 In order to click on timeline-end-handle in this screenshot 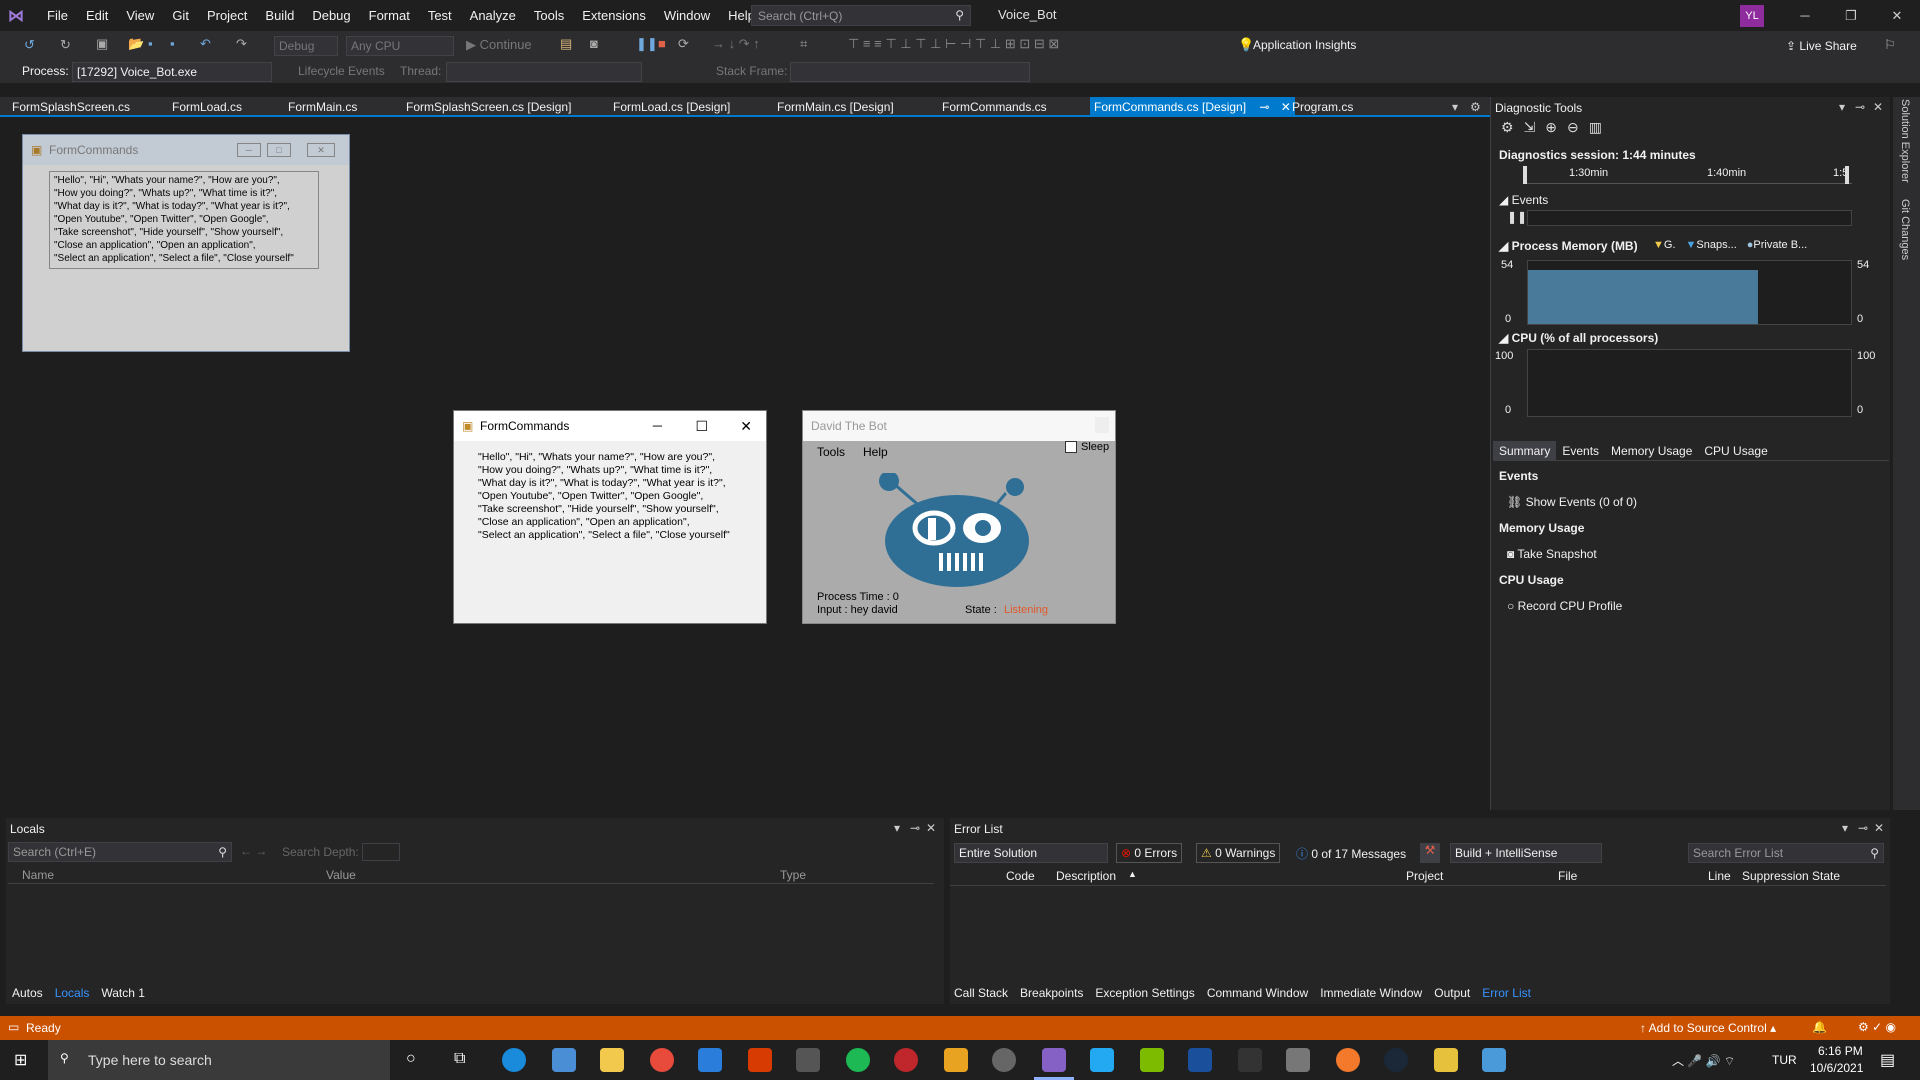, I will do `click(1847, 175)`.